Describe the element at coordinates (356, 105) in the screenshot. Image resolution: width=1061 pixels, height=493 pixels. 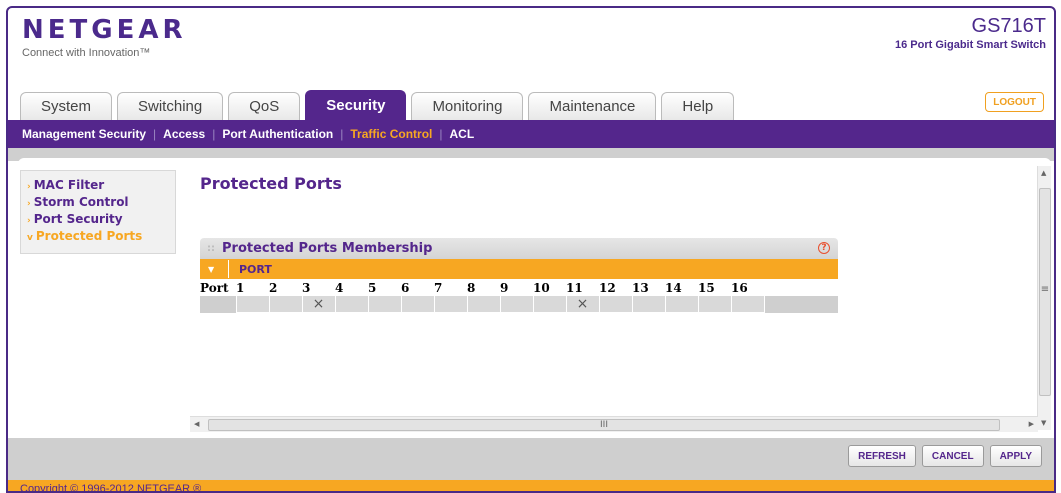
I see `tab-security: Security` at that location.